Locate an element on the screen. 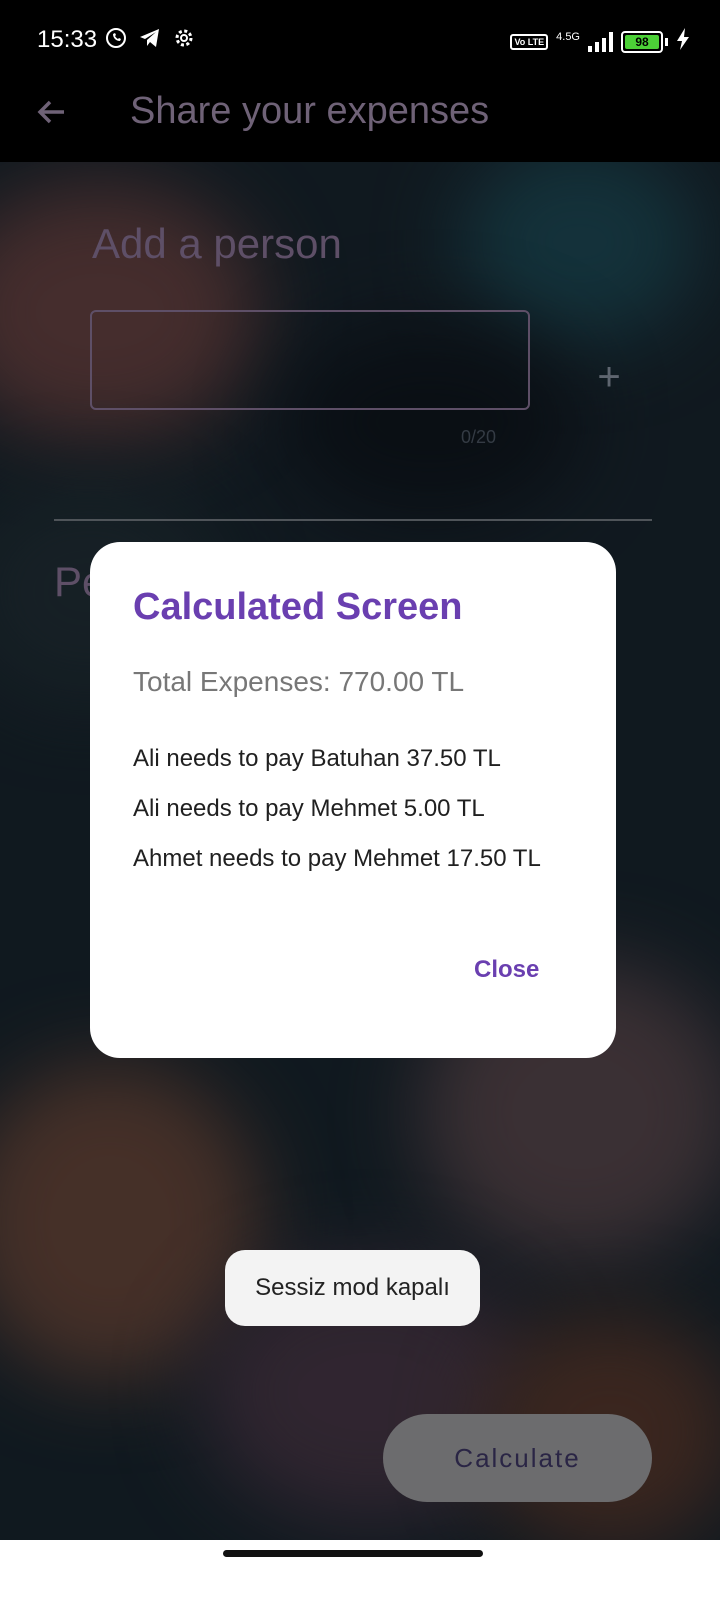  arrow-left-icon is located at coordinates (52, 112).